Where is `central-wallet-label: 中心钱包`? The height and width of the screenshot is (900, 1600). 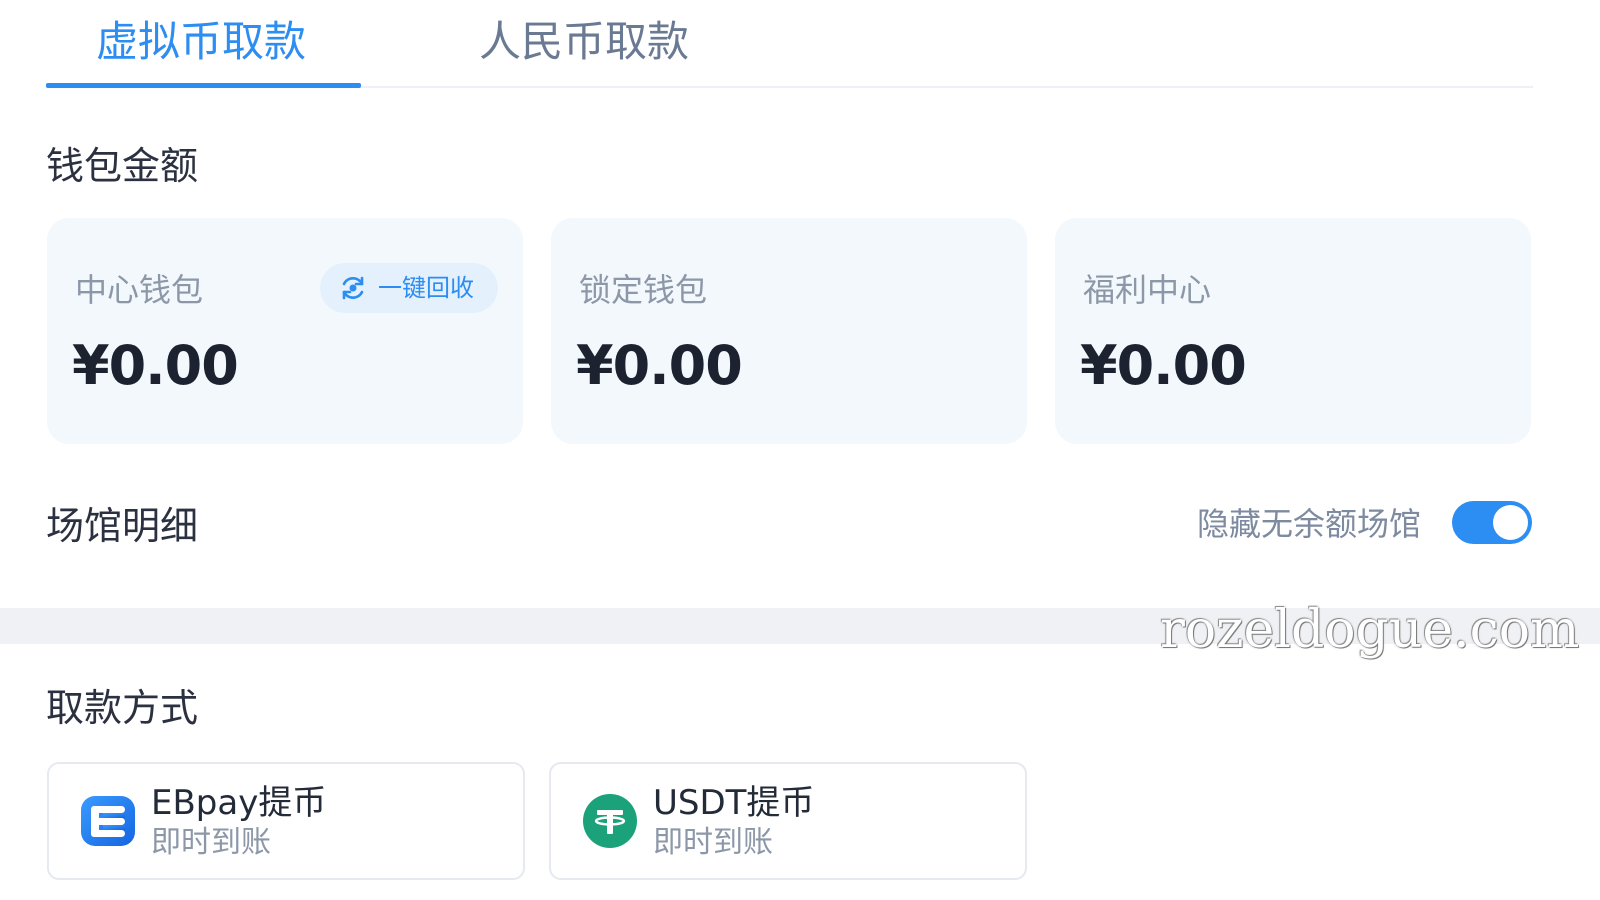
central-wallet-label: 中心钱包 is located at coordinates (139, 290).